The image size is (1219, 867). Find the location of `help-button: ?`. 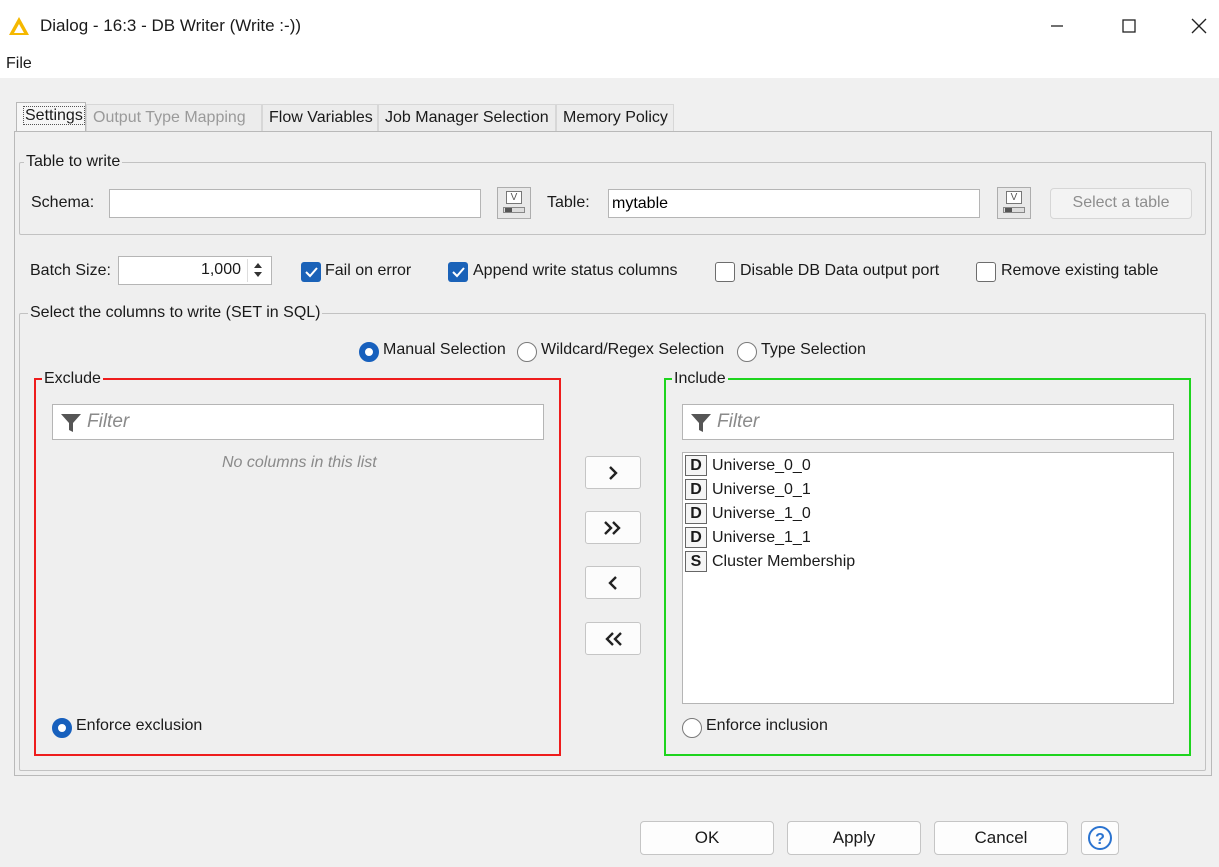

help-button: ? is located at coordinates (1100, 838).